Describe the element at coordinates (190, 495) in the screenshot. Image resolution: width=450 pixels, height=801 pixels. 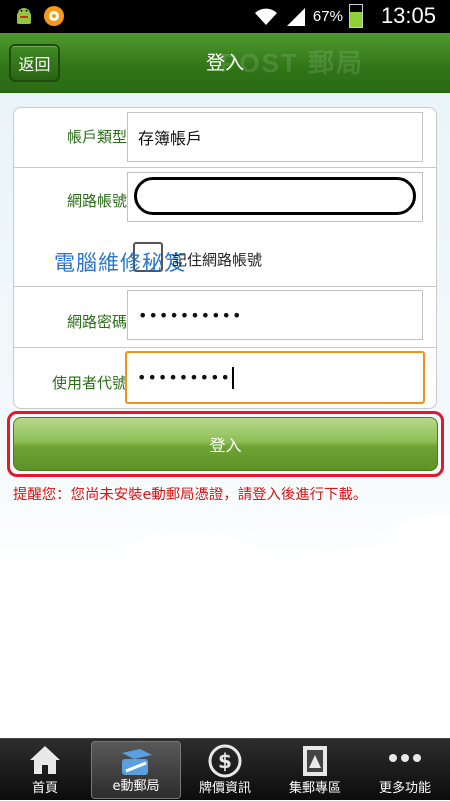
I see `certificate-reminder: 提醒您：您尚未安裝e動郵局憑證，請登入後進行下載。` at that location.